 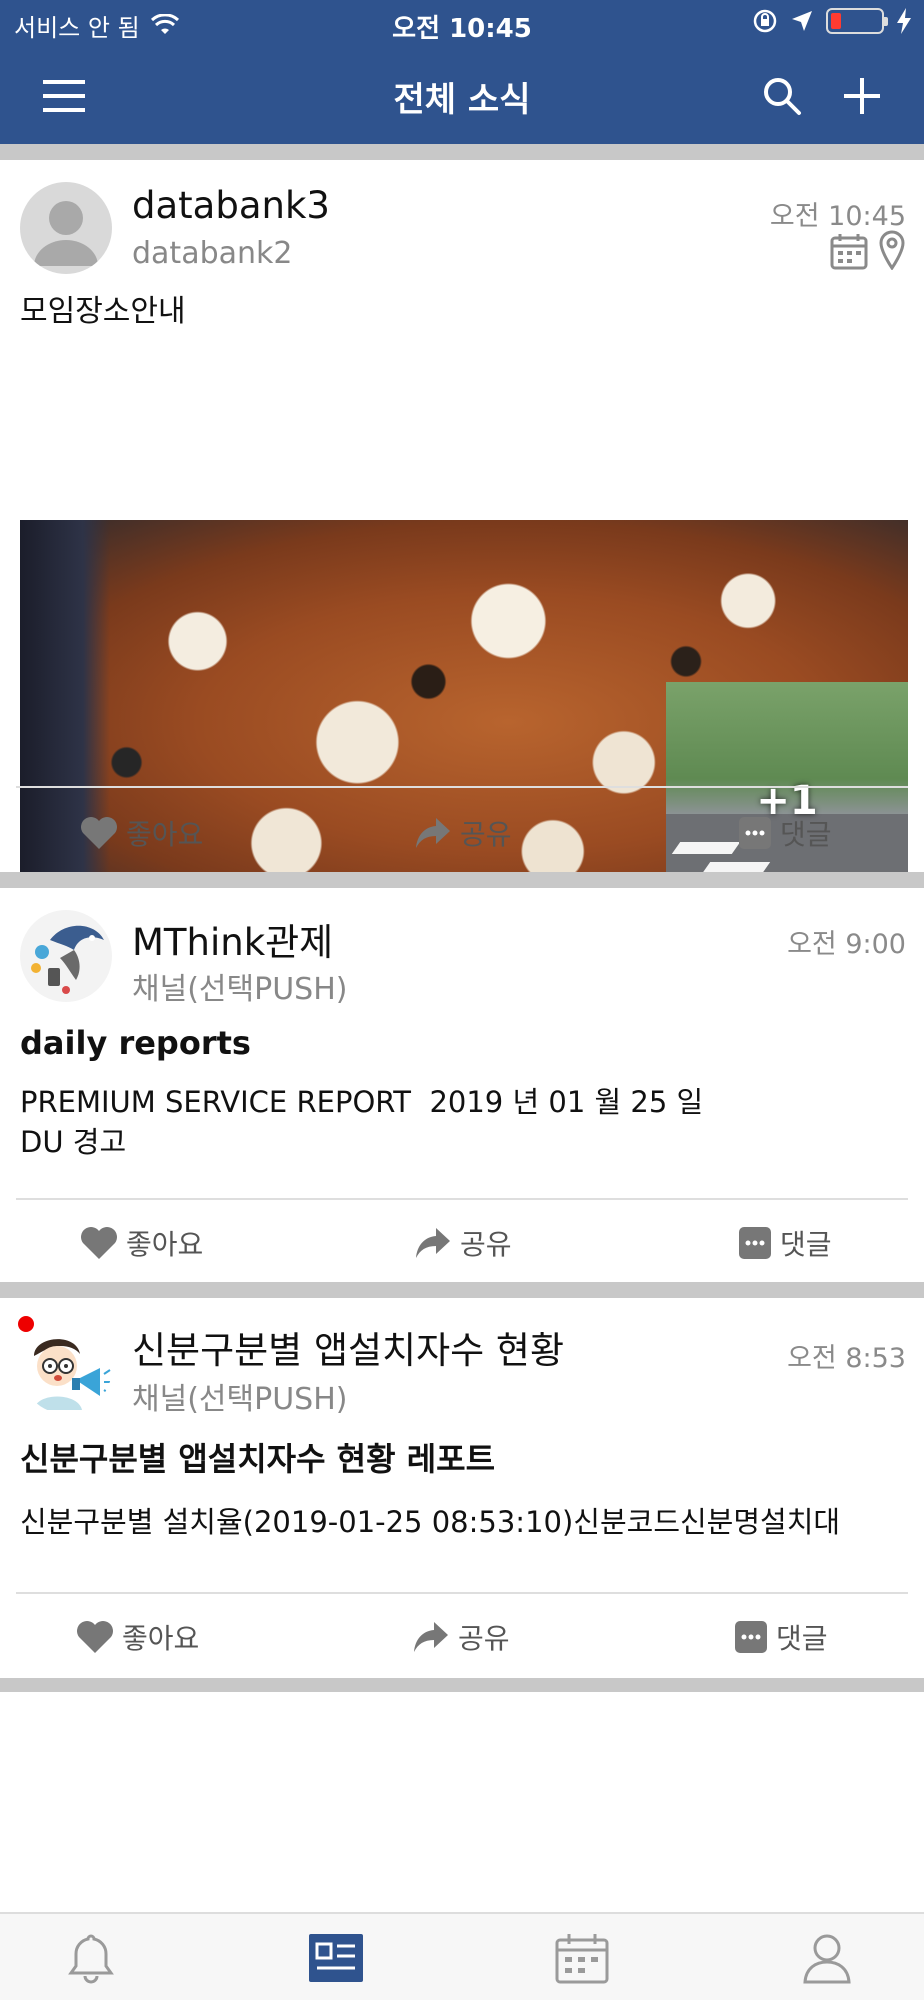 I want to click on post-author: MThink관제, so click(x=232, y=939).